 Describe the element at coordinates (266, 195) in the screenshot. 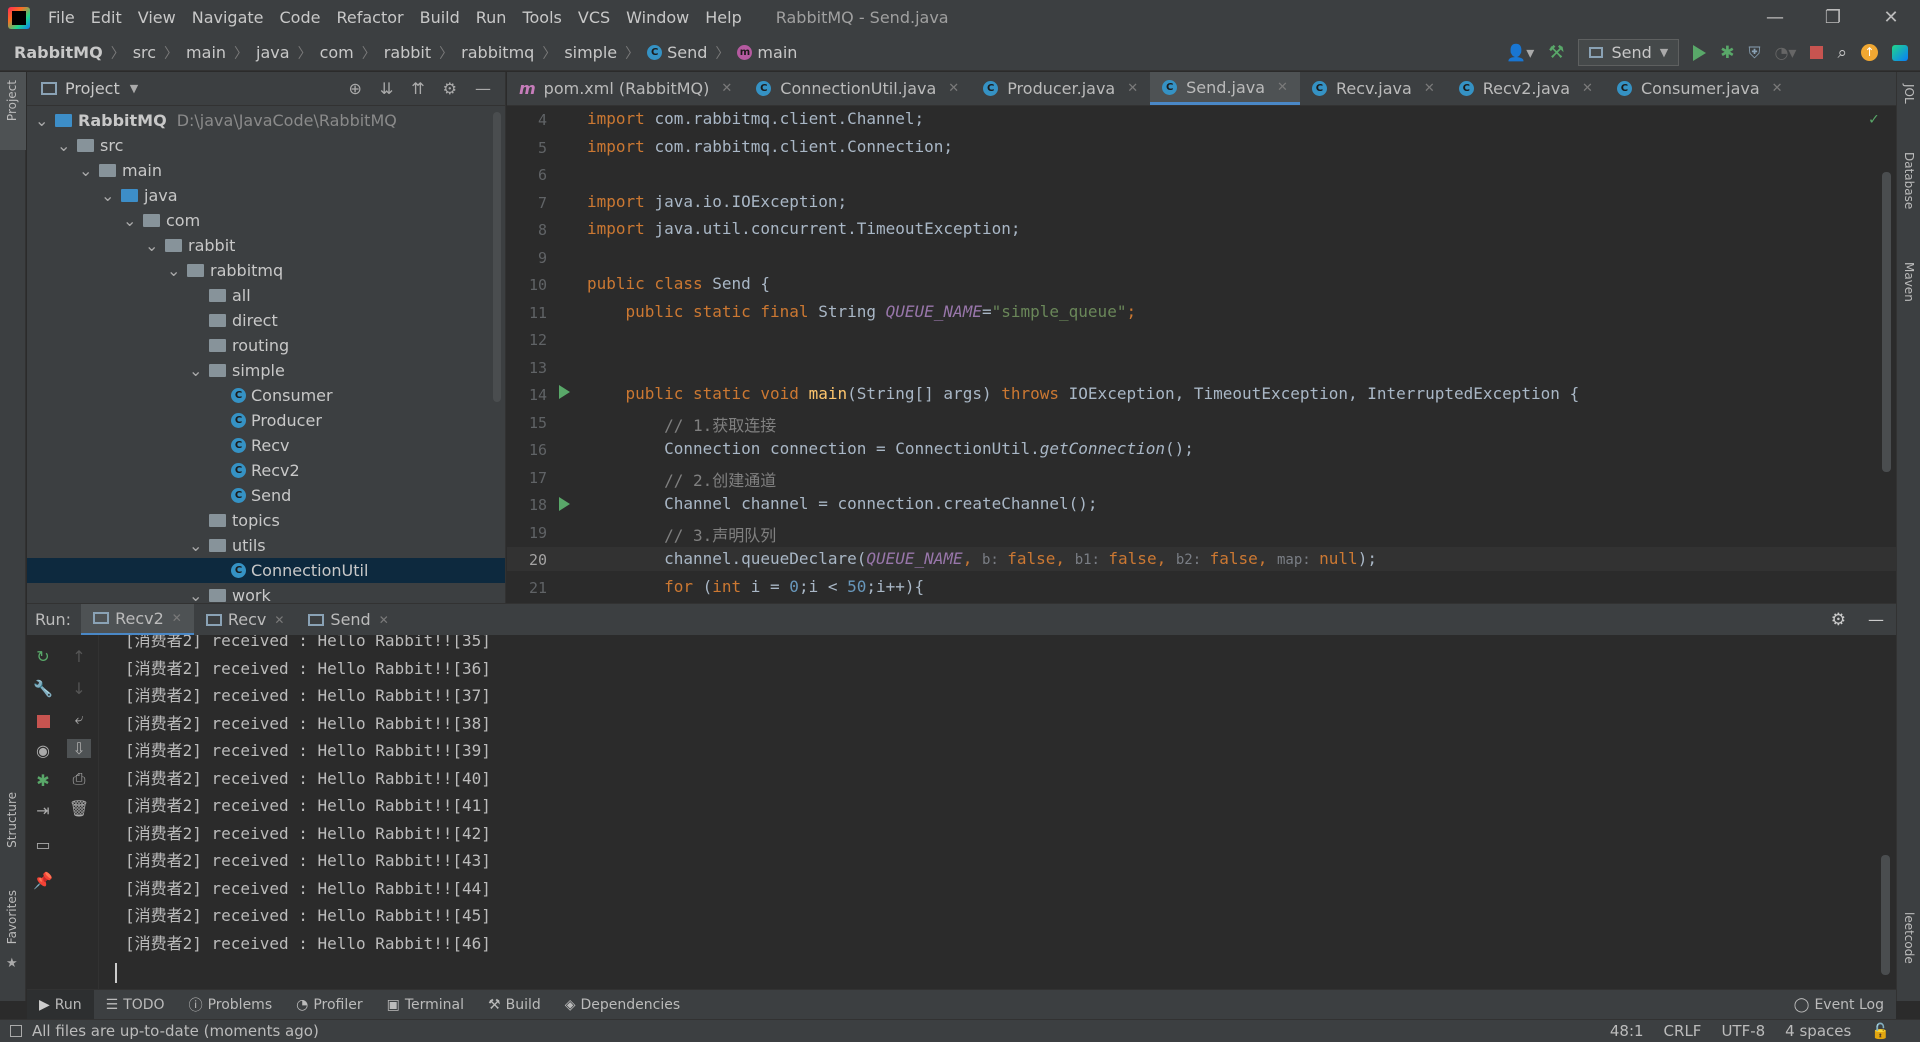

I see `tree-node: ⌄ java` at that location.